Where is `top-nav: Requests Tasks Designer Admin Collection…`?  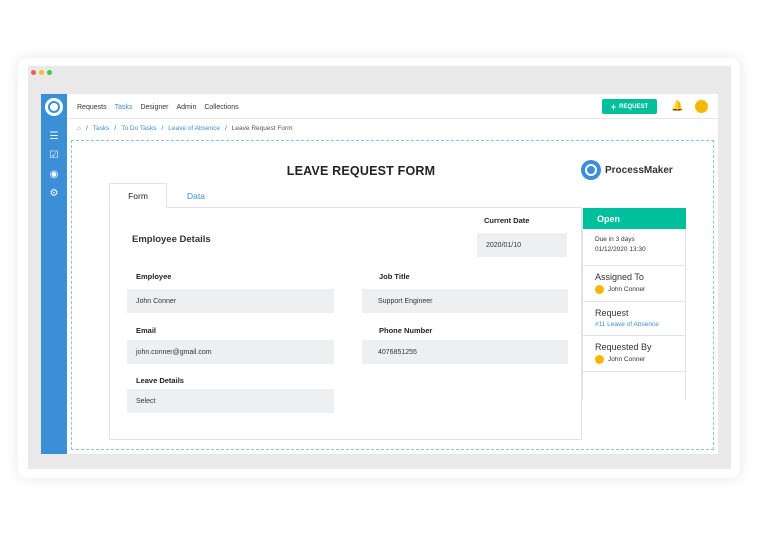
top-nav: Requests Tasks Designer Admin Collection… is located at coordinates (158, 107).